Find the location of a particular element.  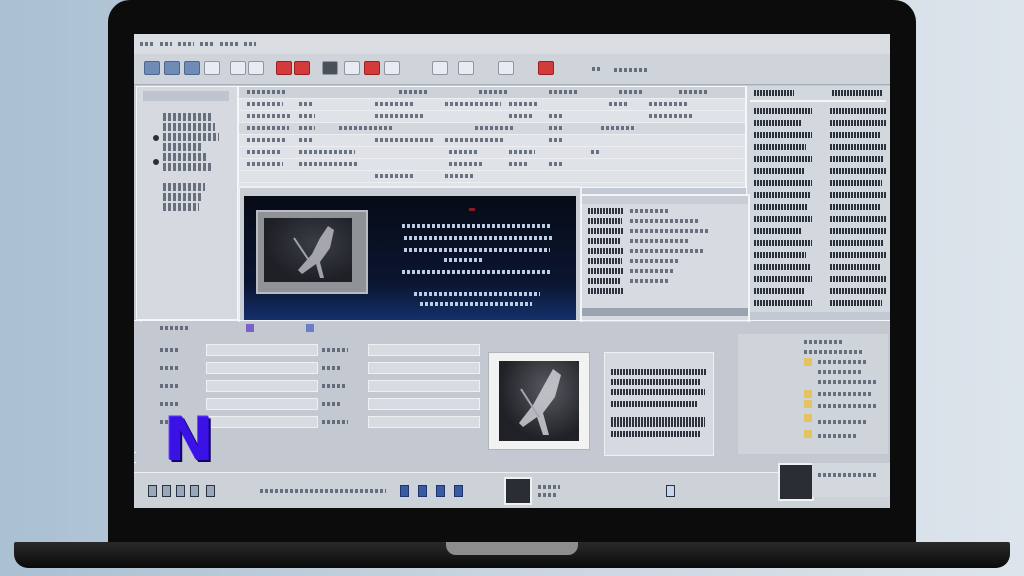

dropper-icon is located at coordinates (440, 68).